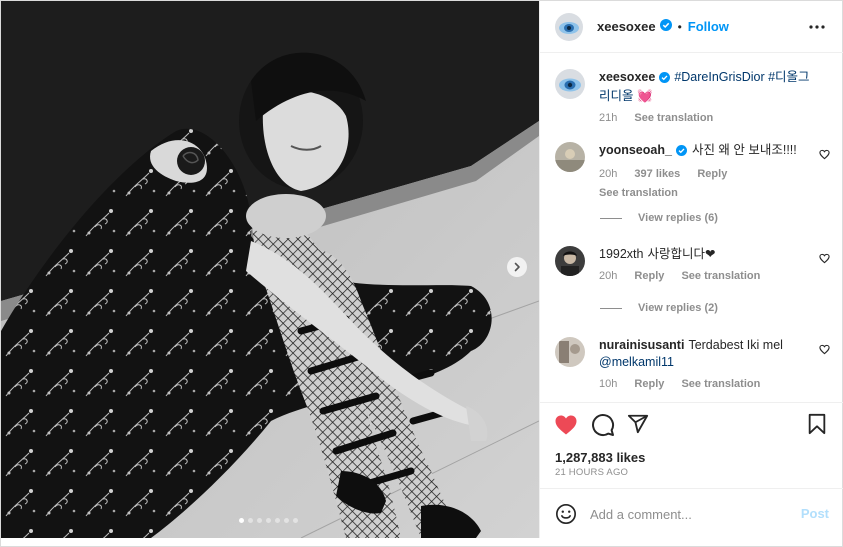 The height and width of the screenshot is (547, 843). What do you see at coordinates (691, 423) in the screenshot?
I see `post-actions` at bounding box center [691, 423].